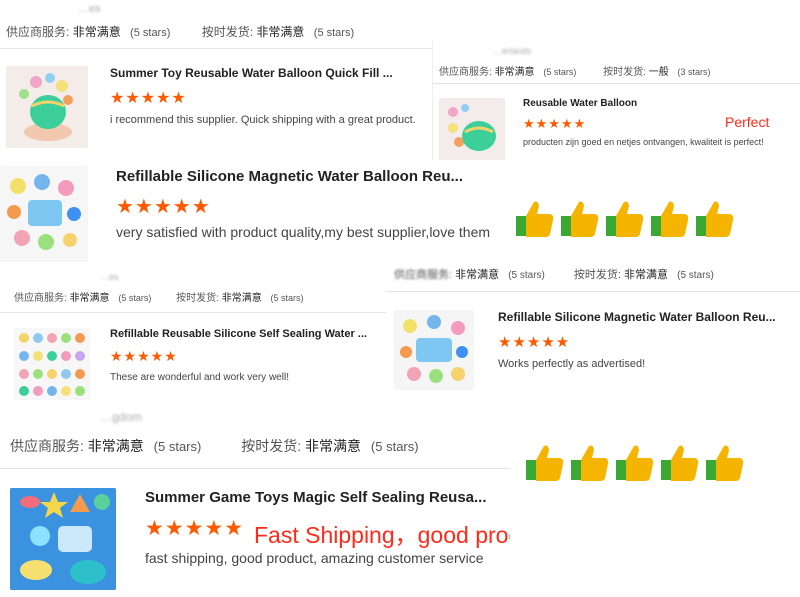 The width and height of the screenshot is (800, 597). What do you see at coordinates (382, 535) in the screenshot?
I see `review-highlight: Fast Shipping，good product` at bounding box center [382, 535].